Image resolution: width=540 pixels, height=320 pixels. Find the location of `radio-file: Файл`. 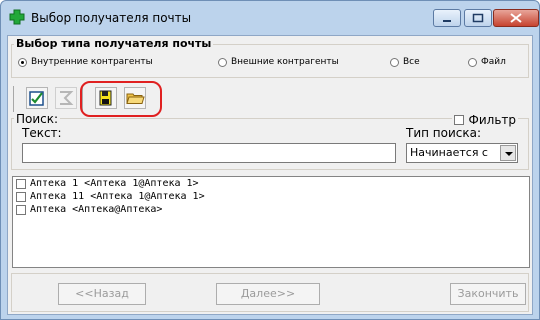

radio-file: Файл is located at coordinates (487, 62).